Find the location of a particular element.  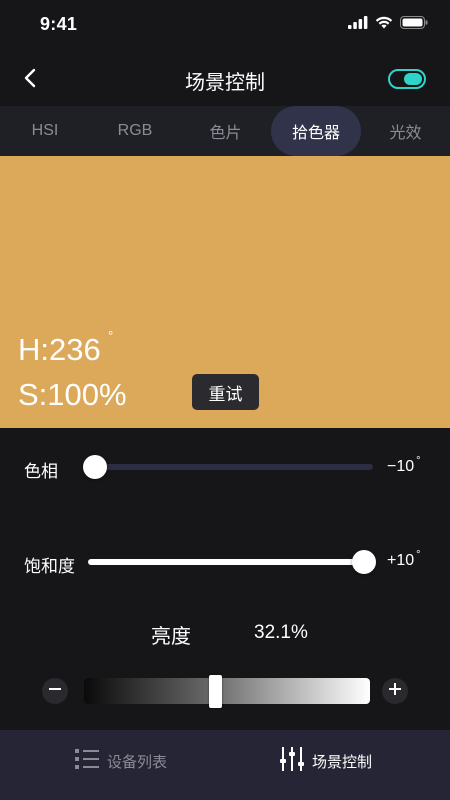

bottom-nav-label: 场景控制 is located at coordinates (342, 762).